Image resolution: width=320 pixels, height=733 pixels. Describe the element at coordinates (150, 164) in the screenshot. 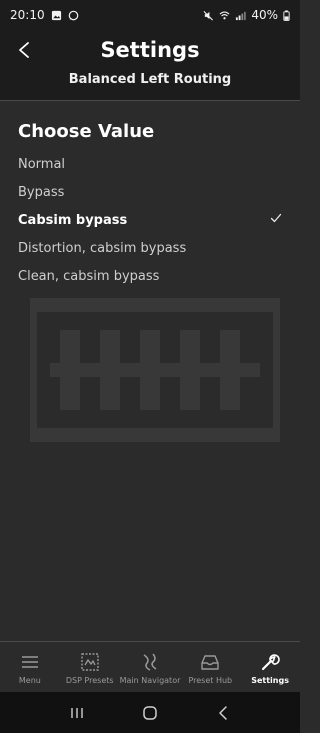

I see `option-normal: Normal` at that location.